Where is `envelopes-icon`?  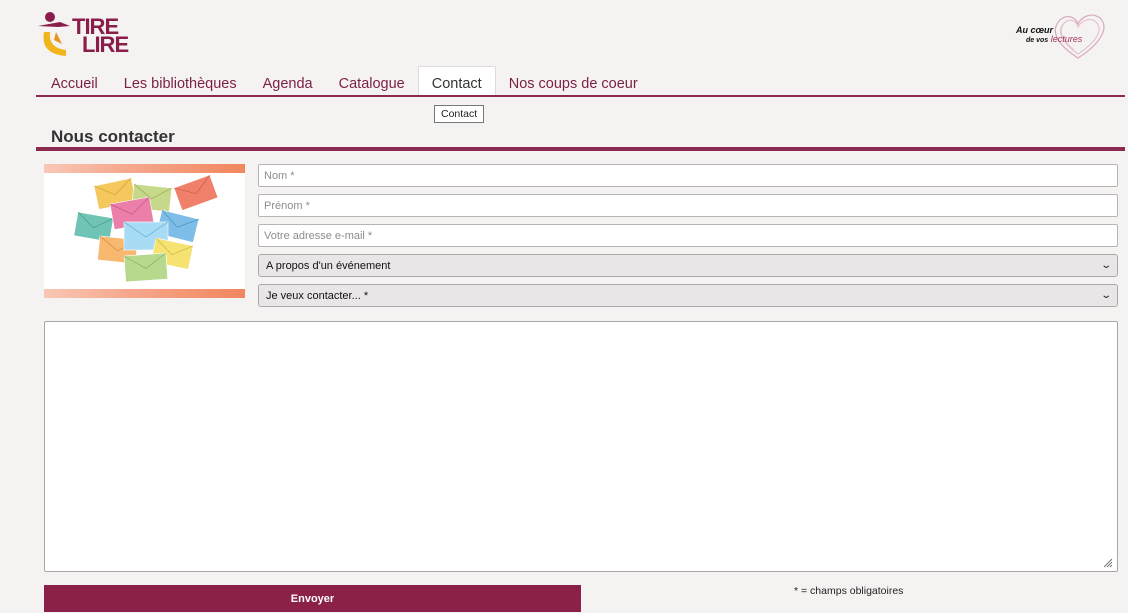 envelopes-icon is located at coordinates (146, 228).